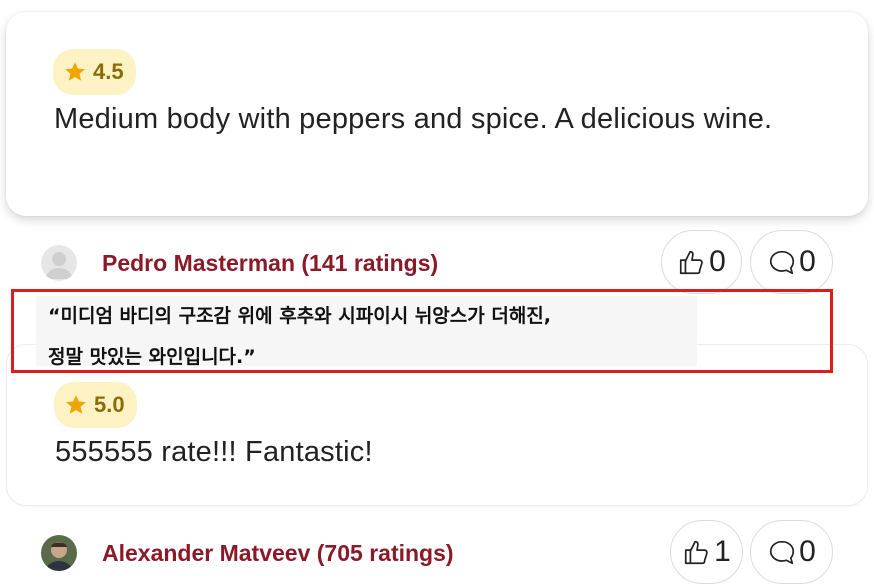 Image resolution: width=874 pixels, height=585 pixels. What do you see at coordinates (270, 263) in the screenshot?
I see `reviewer-name: Pedro Masterman (141 ratings)` at bounding box center [270, 263].